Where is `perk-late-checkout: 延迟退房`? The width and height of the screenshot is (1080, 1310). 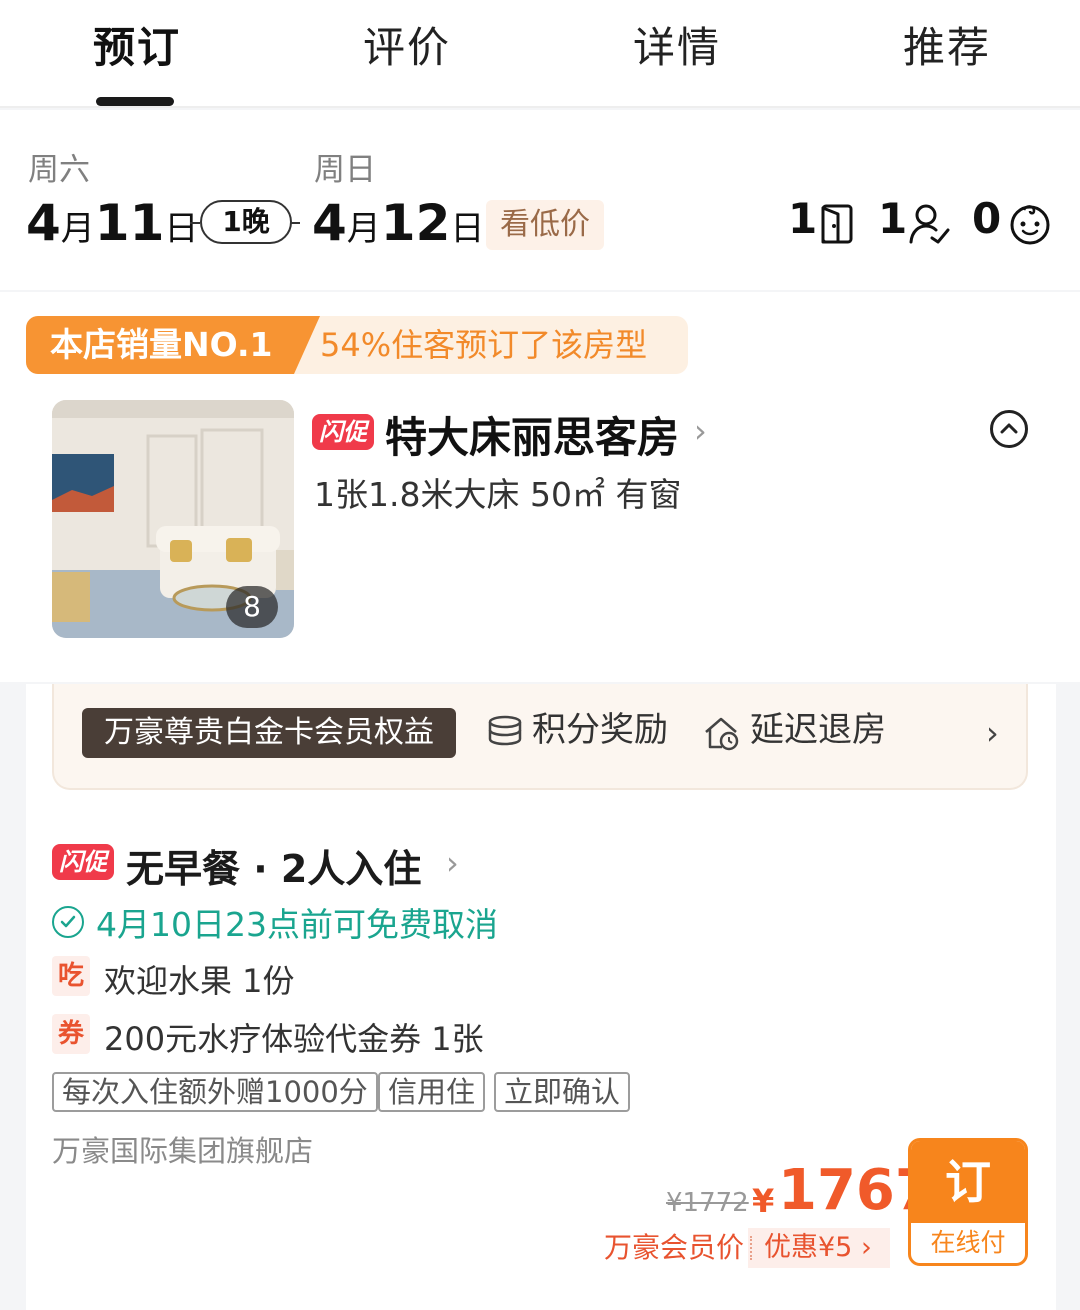
perk-late-checkout: 延迟退房 is located at coordinates (818, 730).